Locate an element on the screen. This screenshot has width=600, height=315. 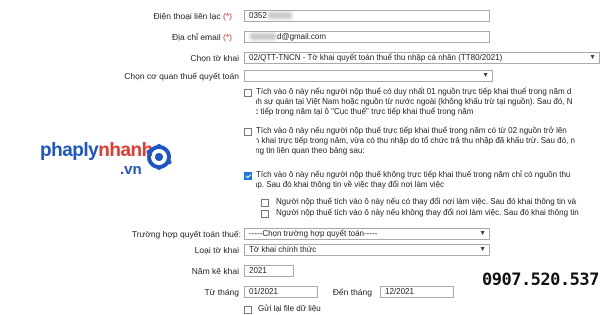
changed-workplace-checkbox is located at coordinates (265, 203).